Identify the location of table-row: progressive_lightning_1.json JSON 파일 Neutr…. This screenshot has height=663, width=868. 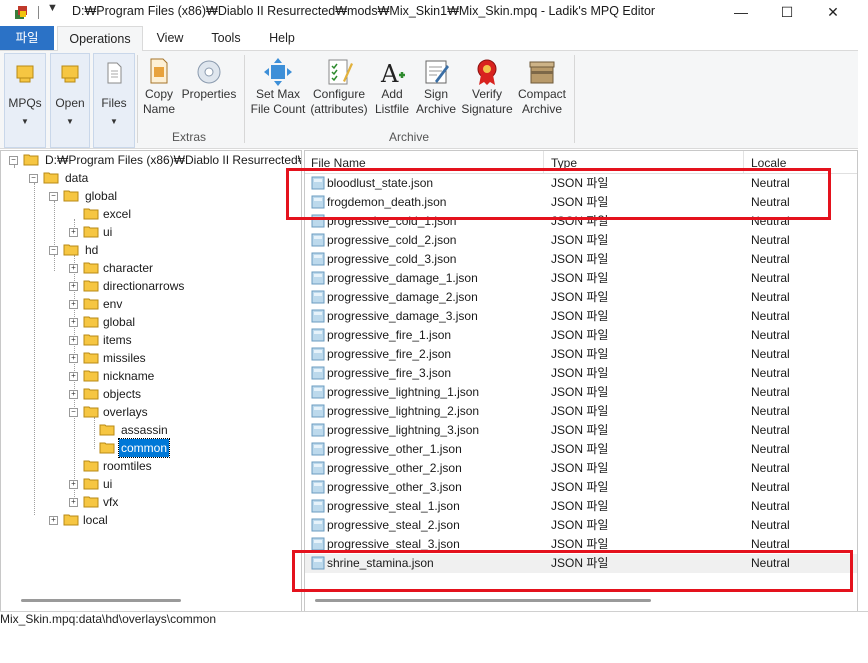
(581, 392).